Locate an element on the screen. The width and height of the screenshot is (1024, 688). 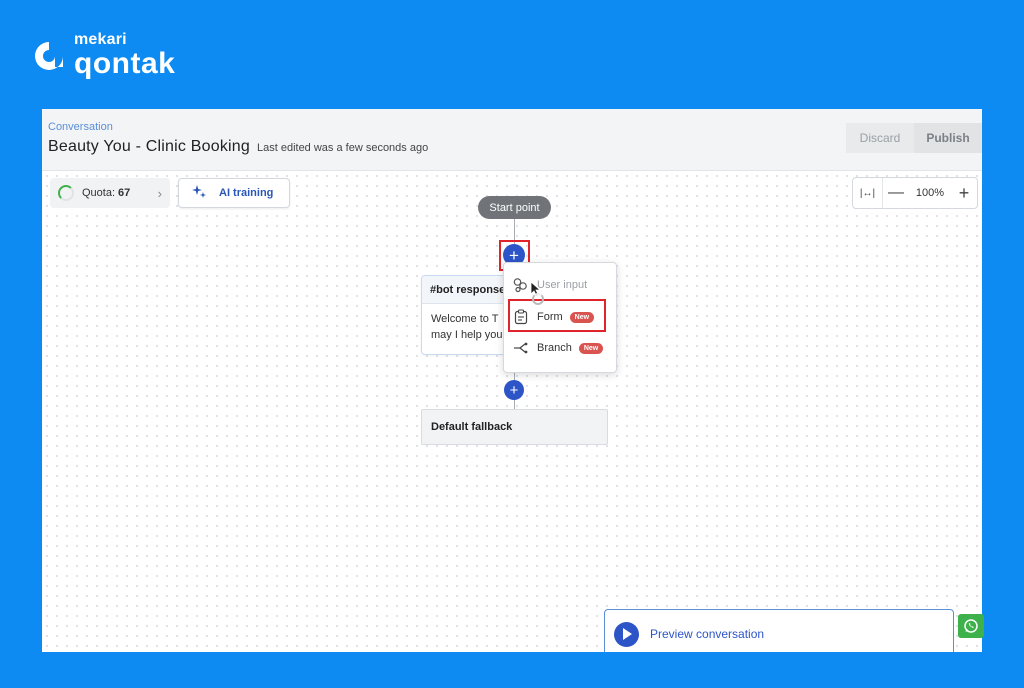
last-edited-text: Last edited was a few seconds ago is located at coordinates (342, 148).